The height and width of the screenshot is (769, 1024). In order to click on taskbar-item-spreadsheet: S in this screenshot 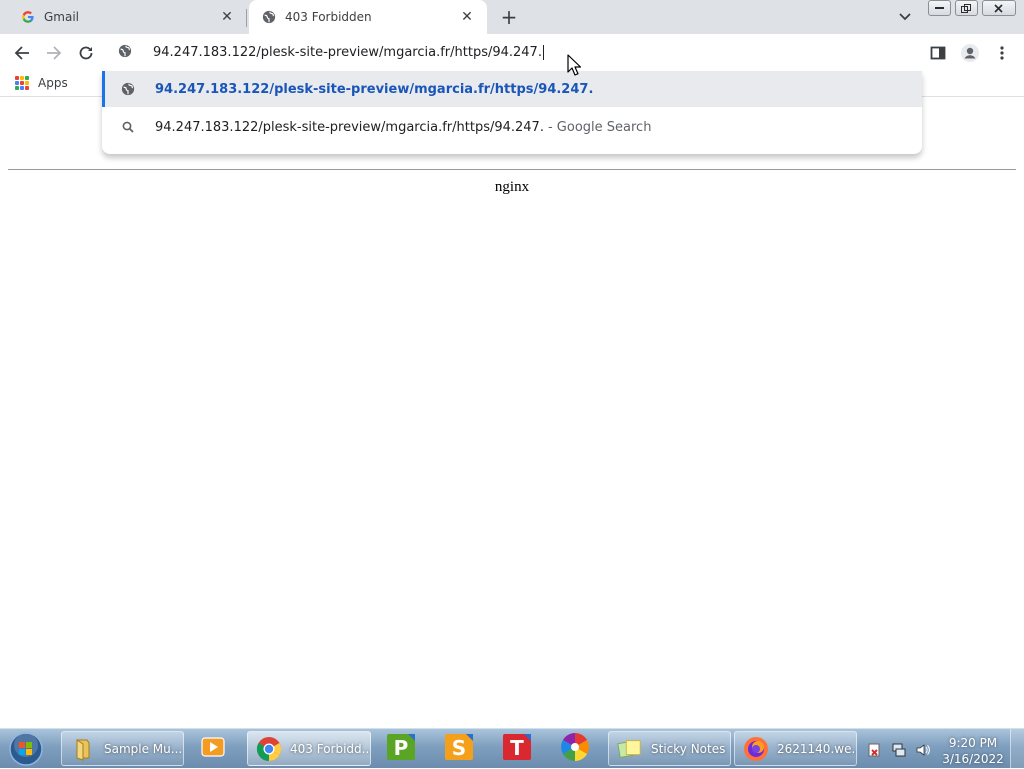, I will do `click(459, 748)`.